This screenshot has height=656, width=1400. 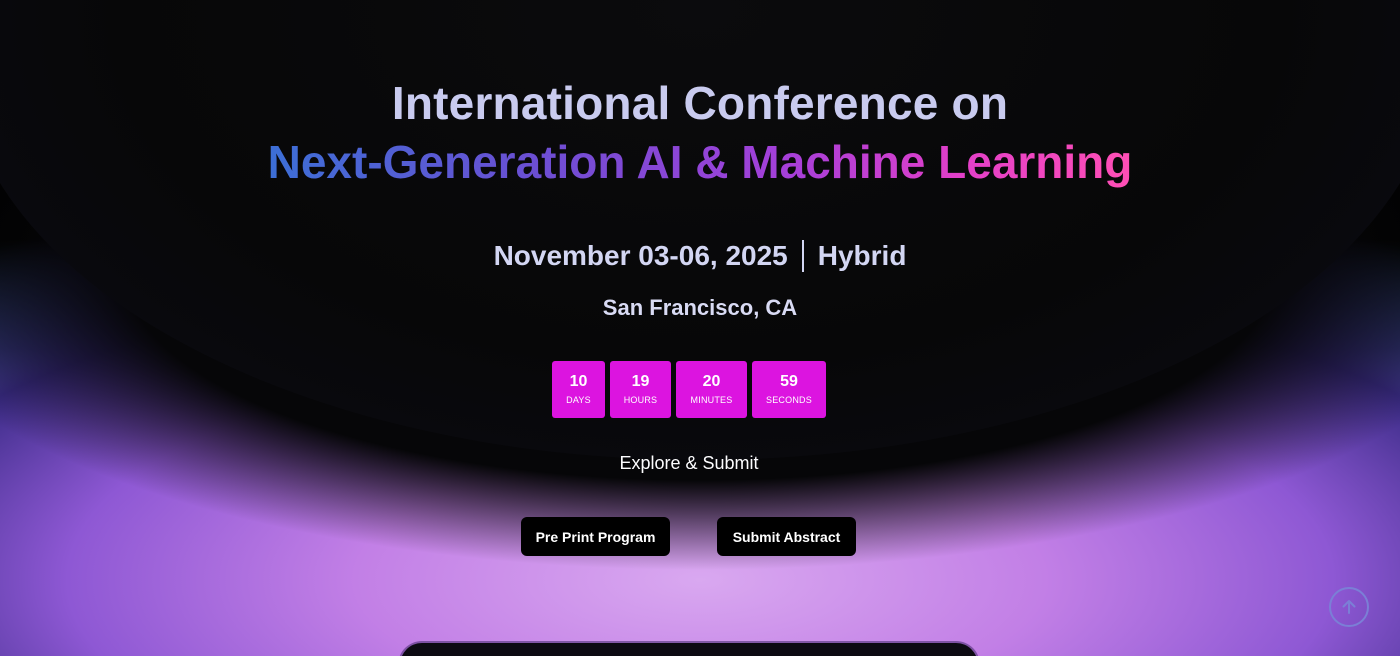 I want to click on countdown-hours-label: HOURS, so click(x=640, y=400).